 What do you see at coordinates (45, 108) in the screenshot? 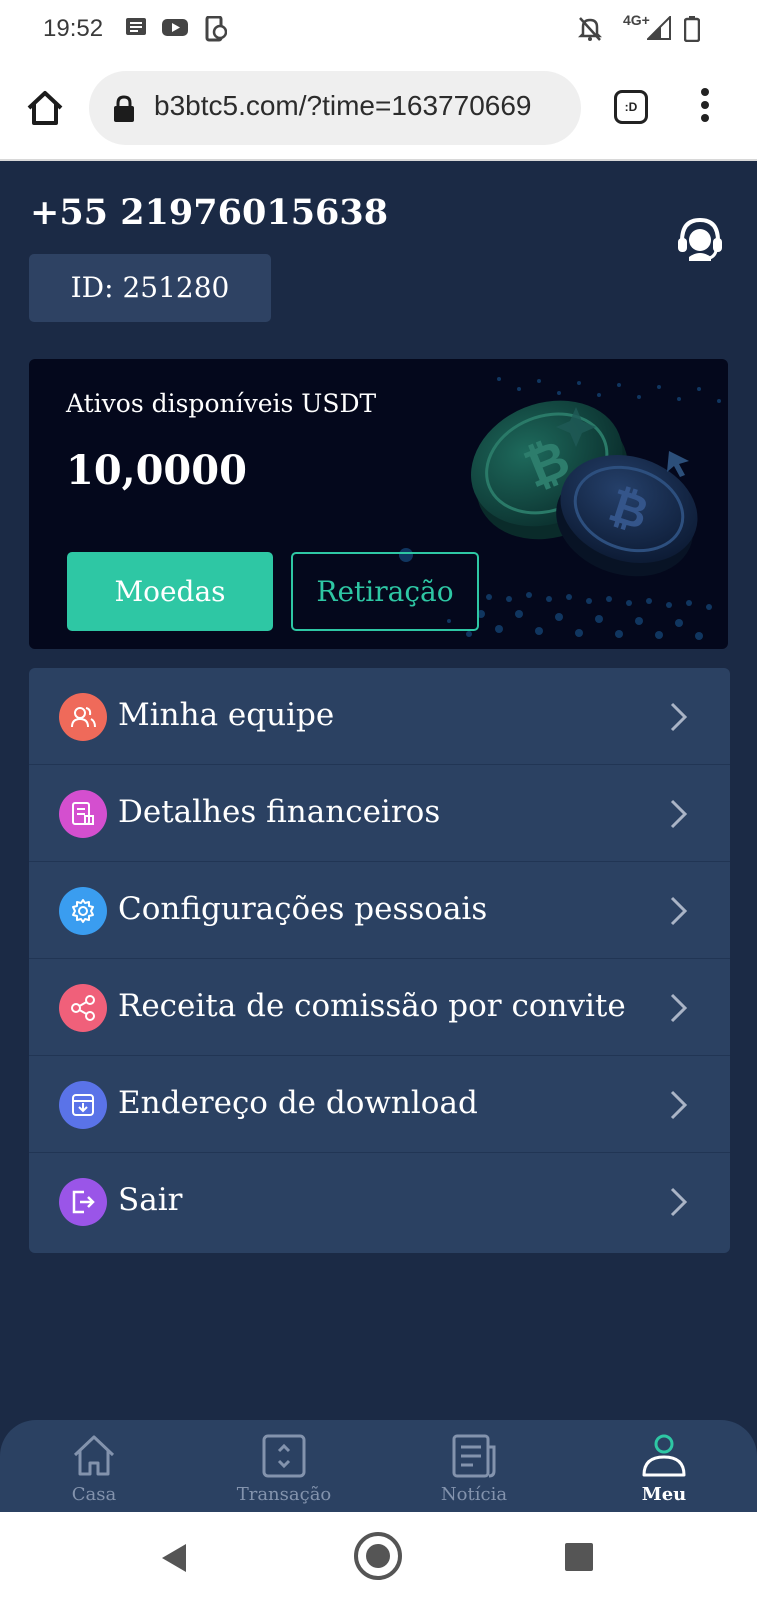
I see `home-icon` at bounding box center [45, 108].